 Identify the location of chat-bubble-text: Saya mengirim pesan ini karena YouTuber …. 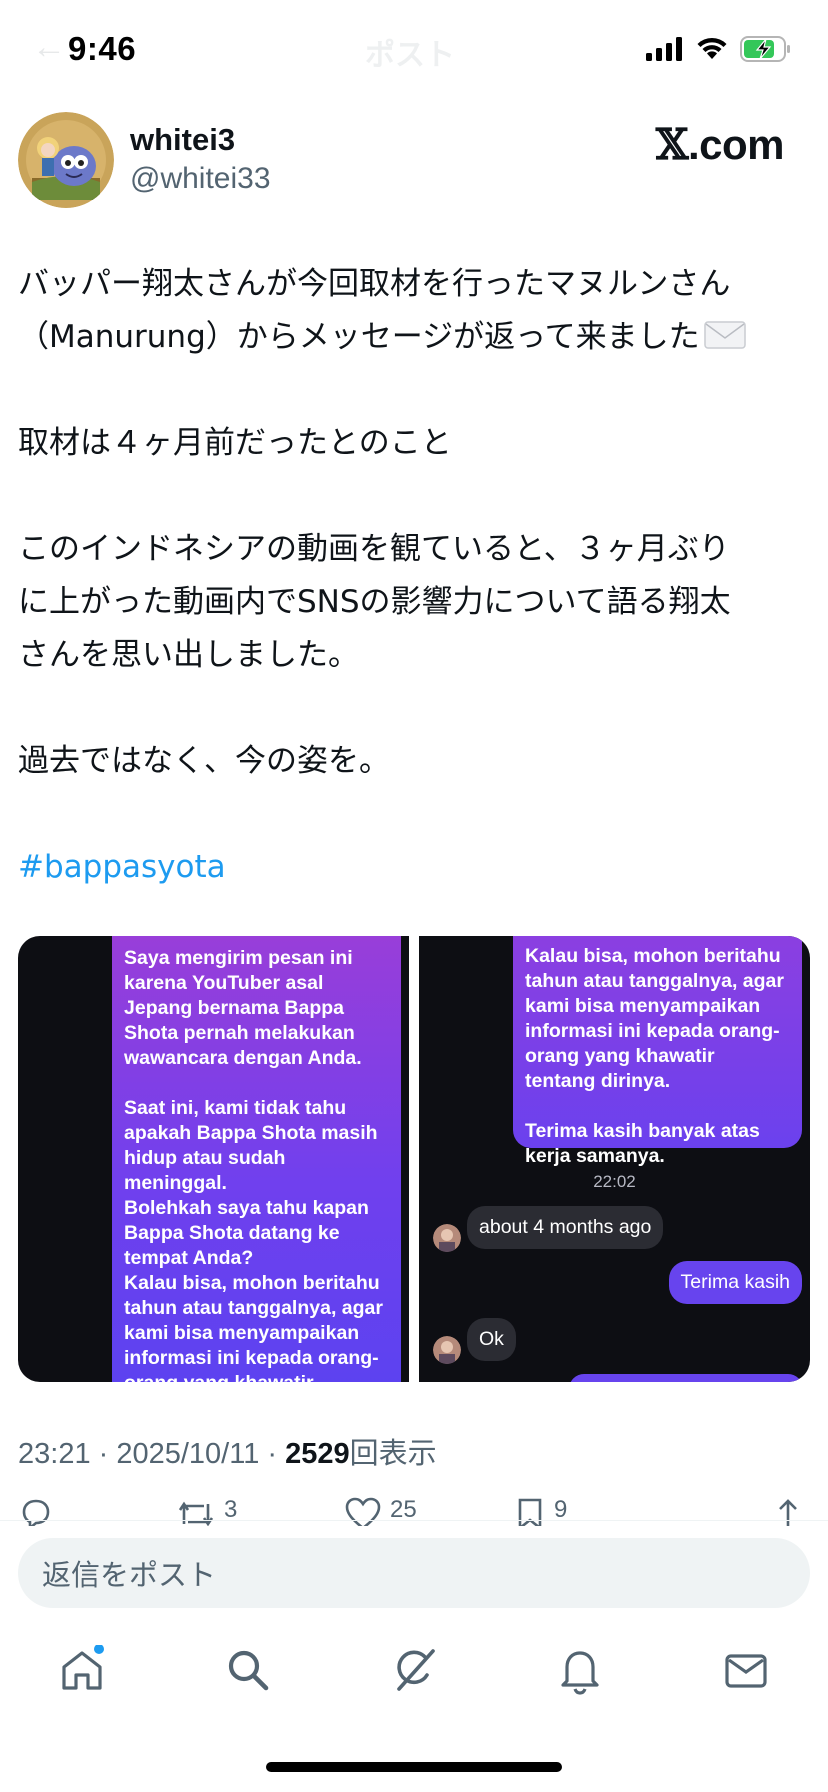
(253, 1164).